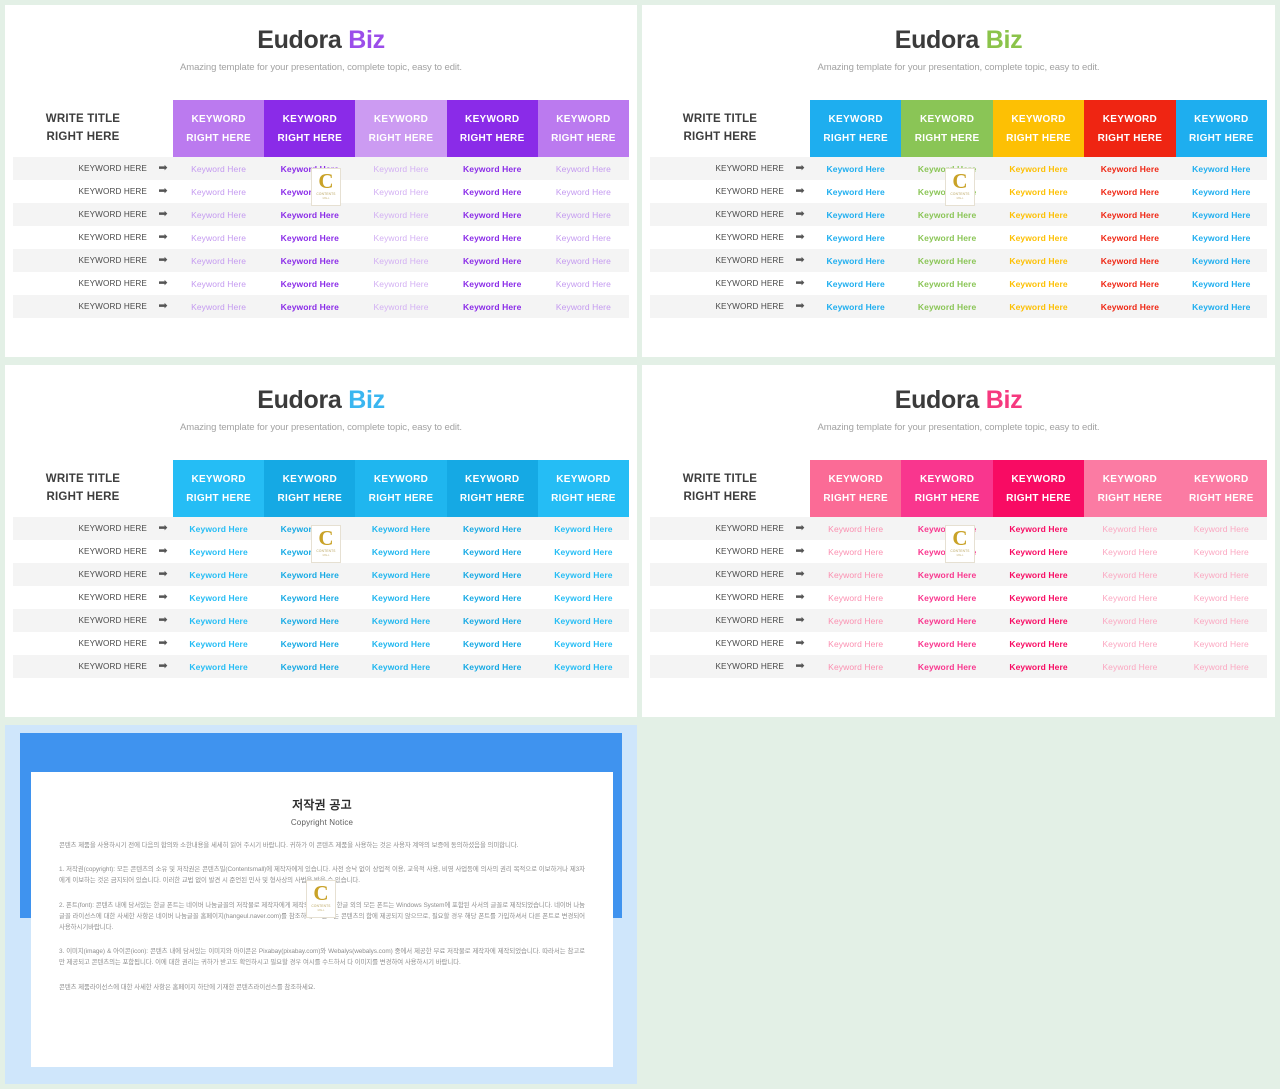 This screenshot has height=1089, width=1280. What do you see at coordinates (720, 496) in the screenshot?
I see `table-title-line2: RIGHT HERE` at bounding box center [720, 496].